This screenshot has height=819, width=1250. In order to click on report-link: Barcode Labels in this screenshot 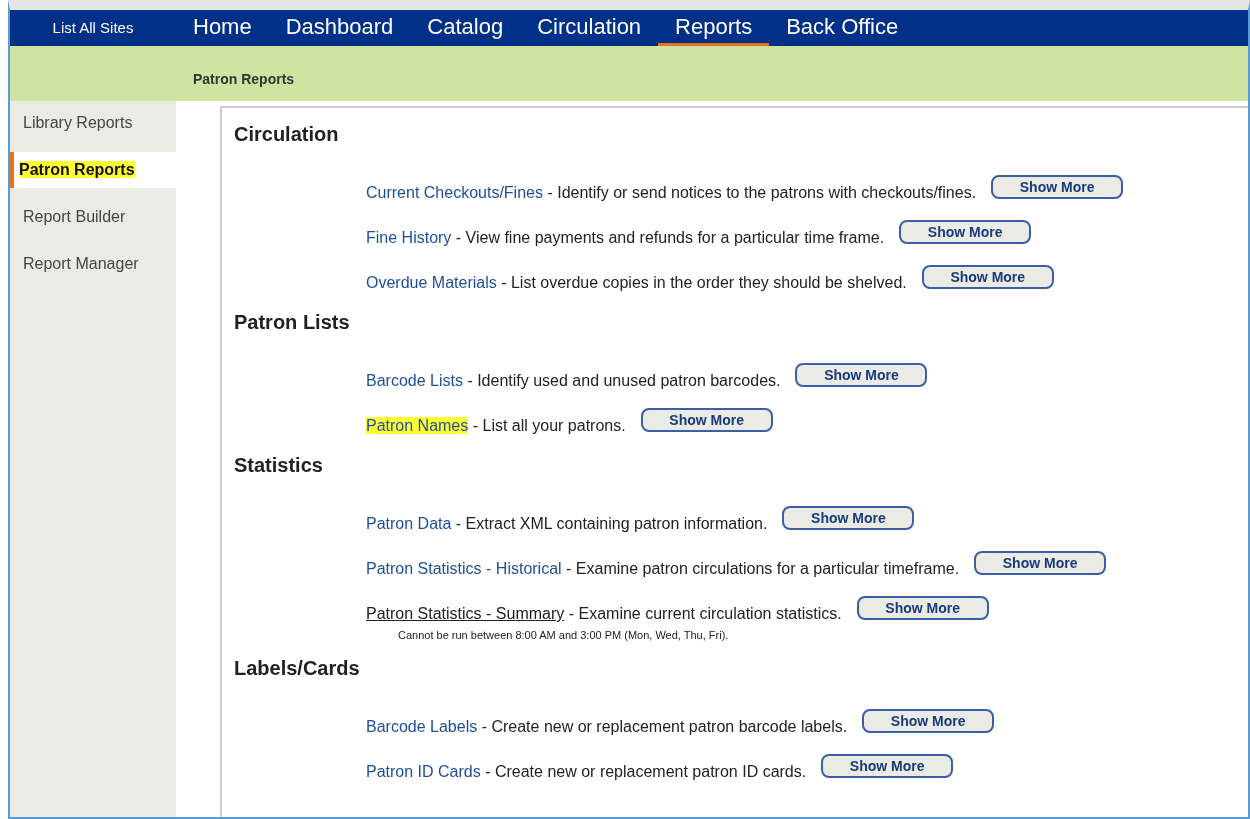, I will do `click(422, 726)`.